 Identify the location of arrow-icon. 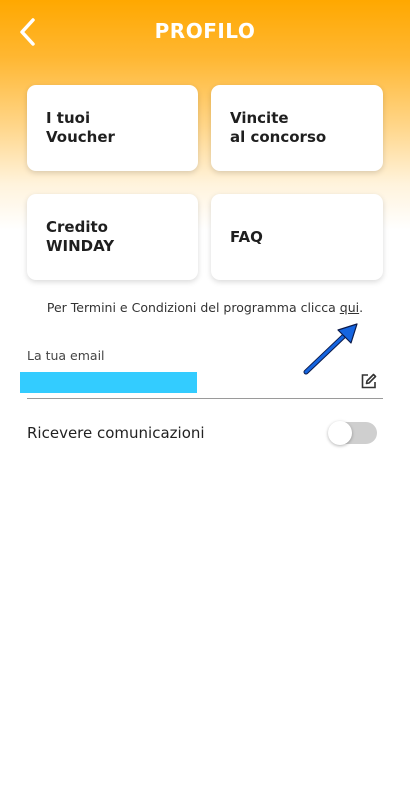
(330, 349).